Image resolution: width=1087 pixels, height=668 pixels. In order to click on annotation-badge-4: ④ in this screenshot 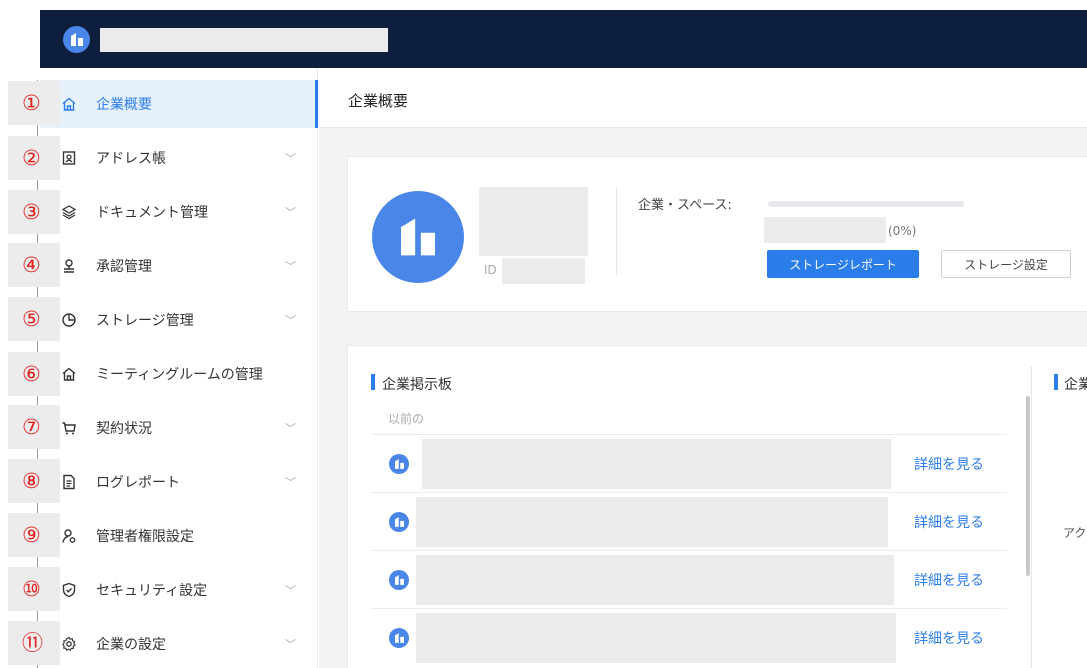, I will do `click(34, 265)`.